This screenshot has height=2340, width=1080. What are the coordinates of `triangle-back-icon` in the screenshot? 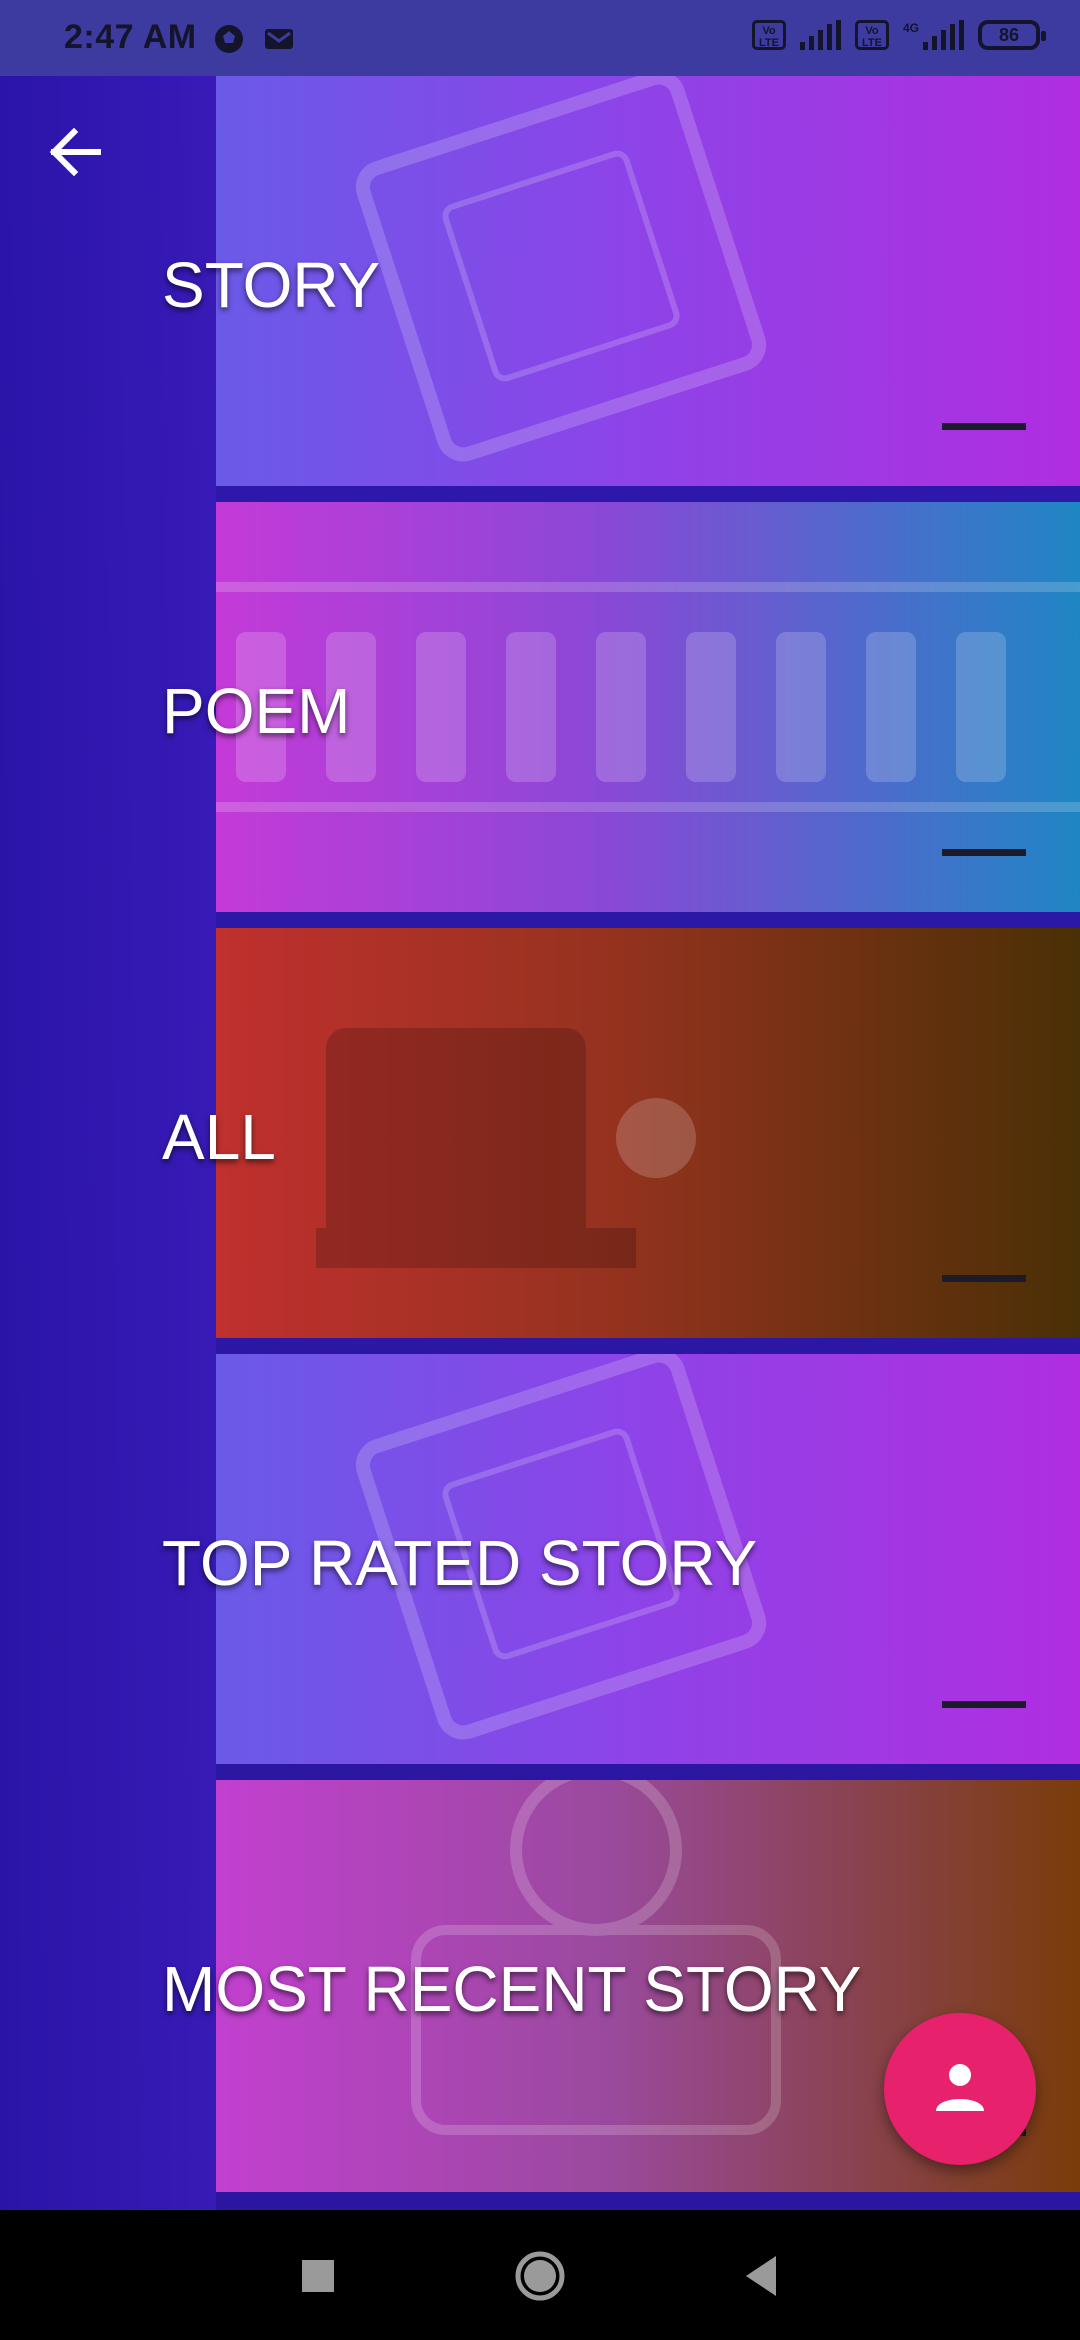 It's located at (762, 2276).